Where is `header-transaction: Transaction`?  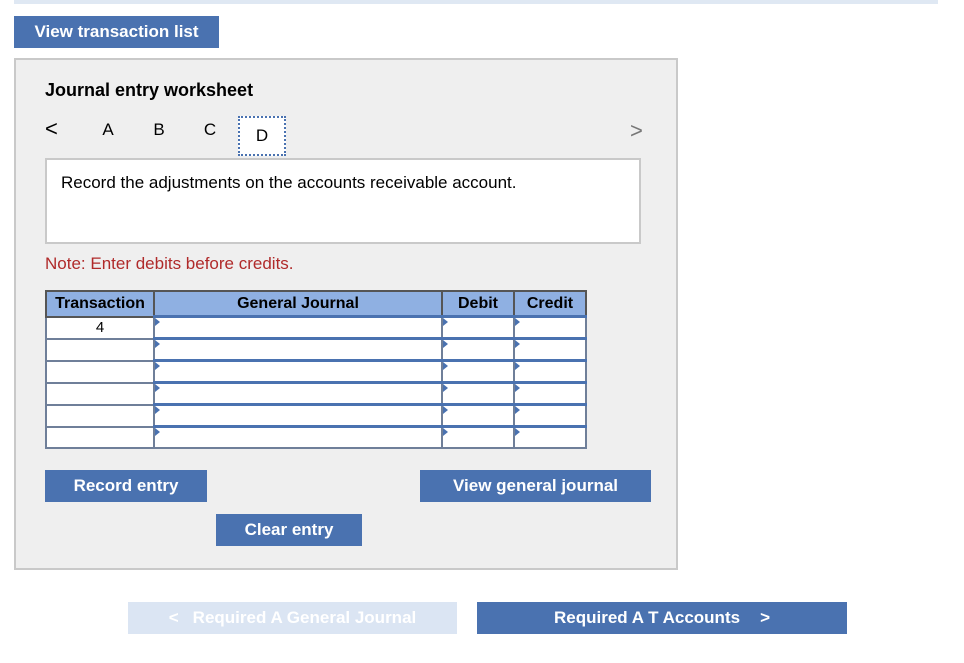
header-transaction: Transaction is located at coordinates (100, 304).